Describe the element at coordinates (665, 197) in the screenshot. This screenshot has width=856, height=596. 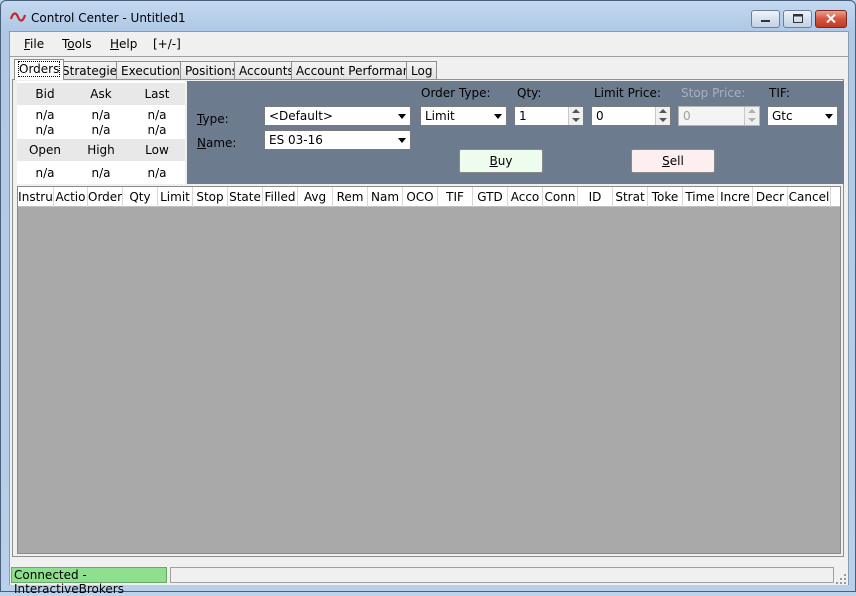
I see `column-header: Toke` at that location.